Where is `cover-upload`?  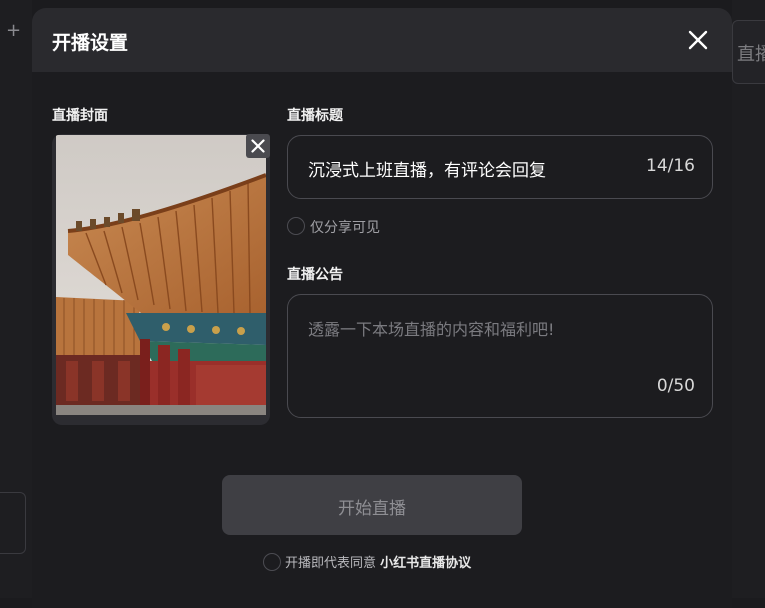
cover-upload is located at coordinates (161, 279).